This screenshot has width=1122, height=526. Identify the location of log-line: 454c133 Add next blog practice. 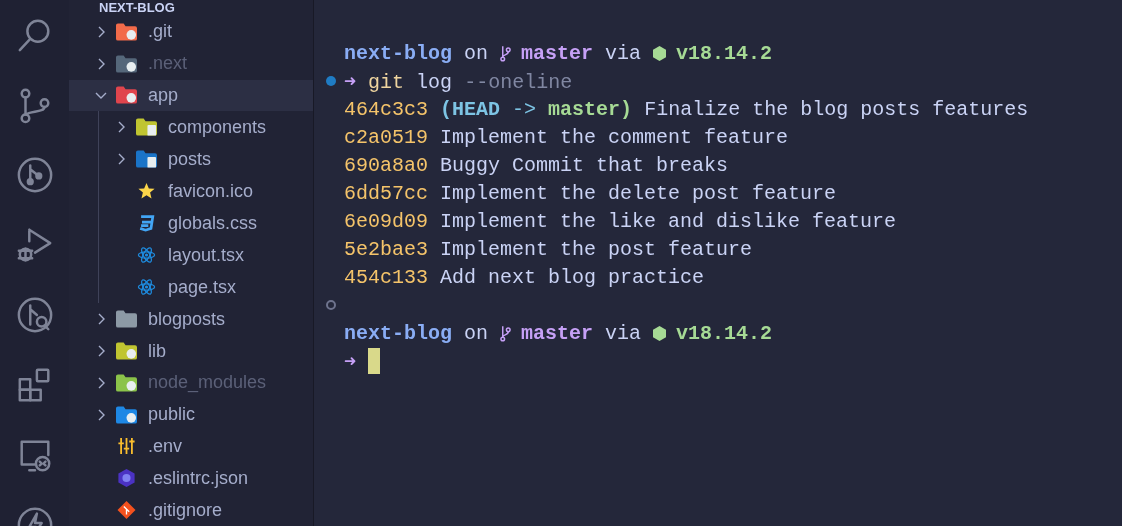
(524, 277).